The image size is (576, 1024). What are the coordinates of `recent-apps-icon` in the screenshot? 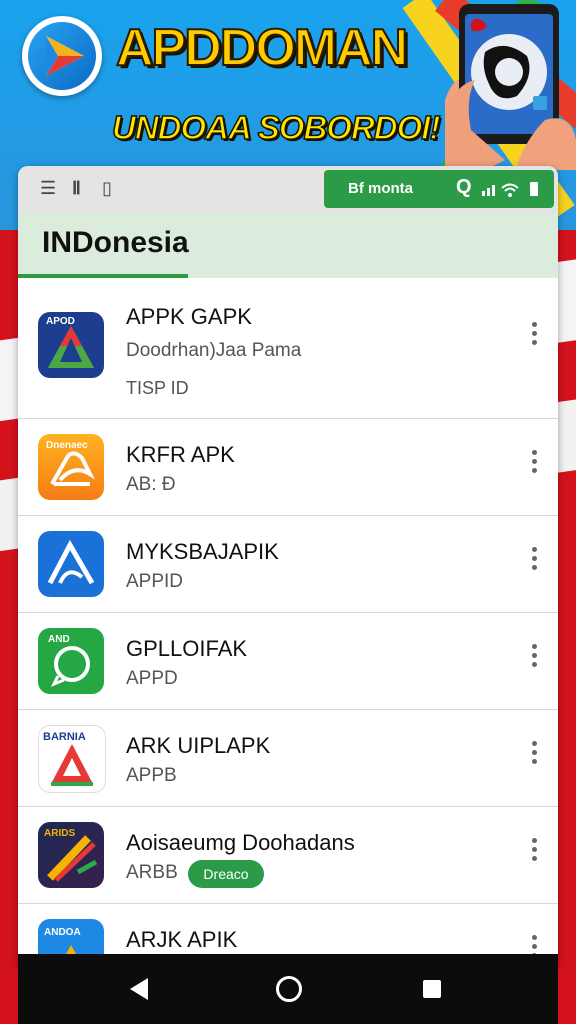 It's located at (432, 989).